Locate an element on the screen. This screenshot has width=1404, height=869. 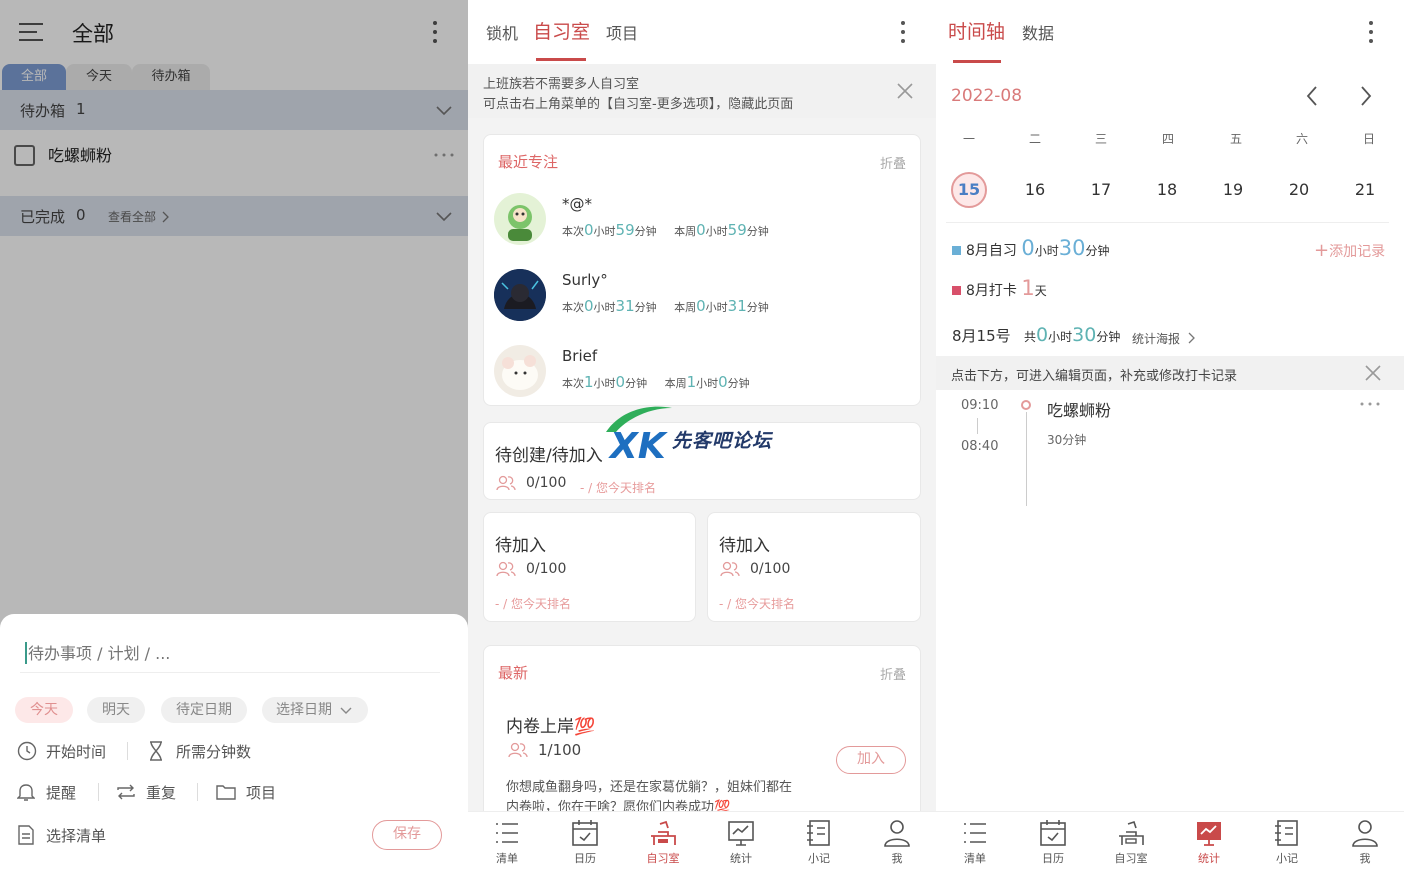
chip-tomorrow: 明天 is located at coordinates (116, 710).